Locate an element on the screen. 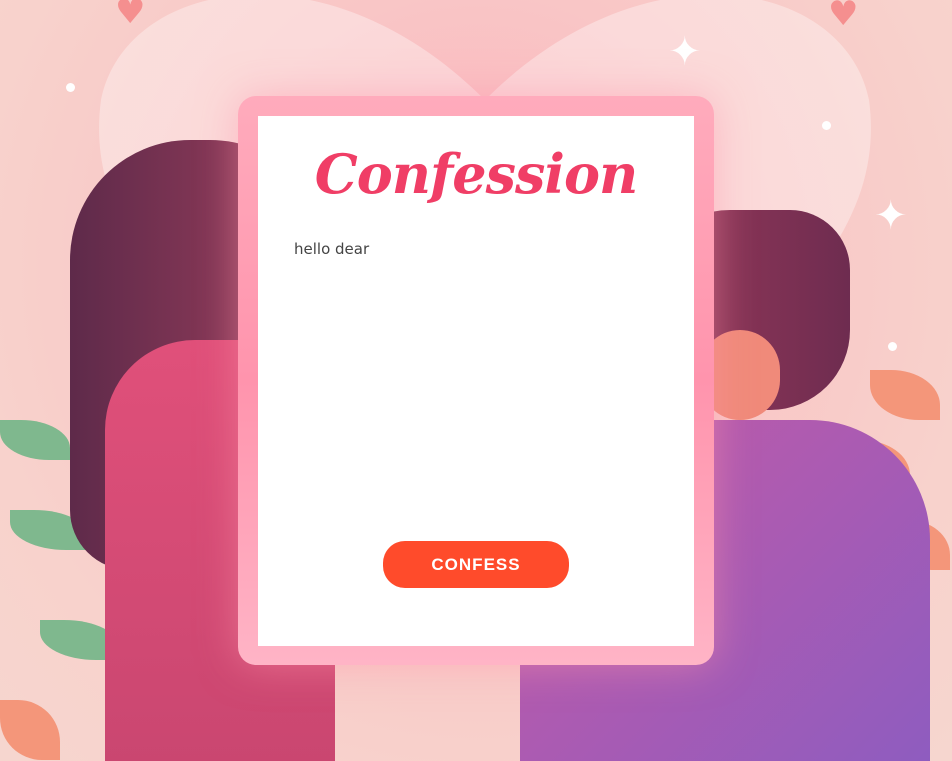 The height and width of the screenshot is (761, 952). message-textarea: hello dear is located at coordinates (479, 380).